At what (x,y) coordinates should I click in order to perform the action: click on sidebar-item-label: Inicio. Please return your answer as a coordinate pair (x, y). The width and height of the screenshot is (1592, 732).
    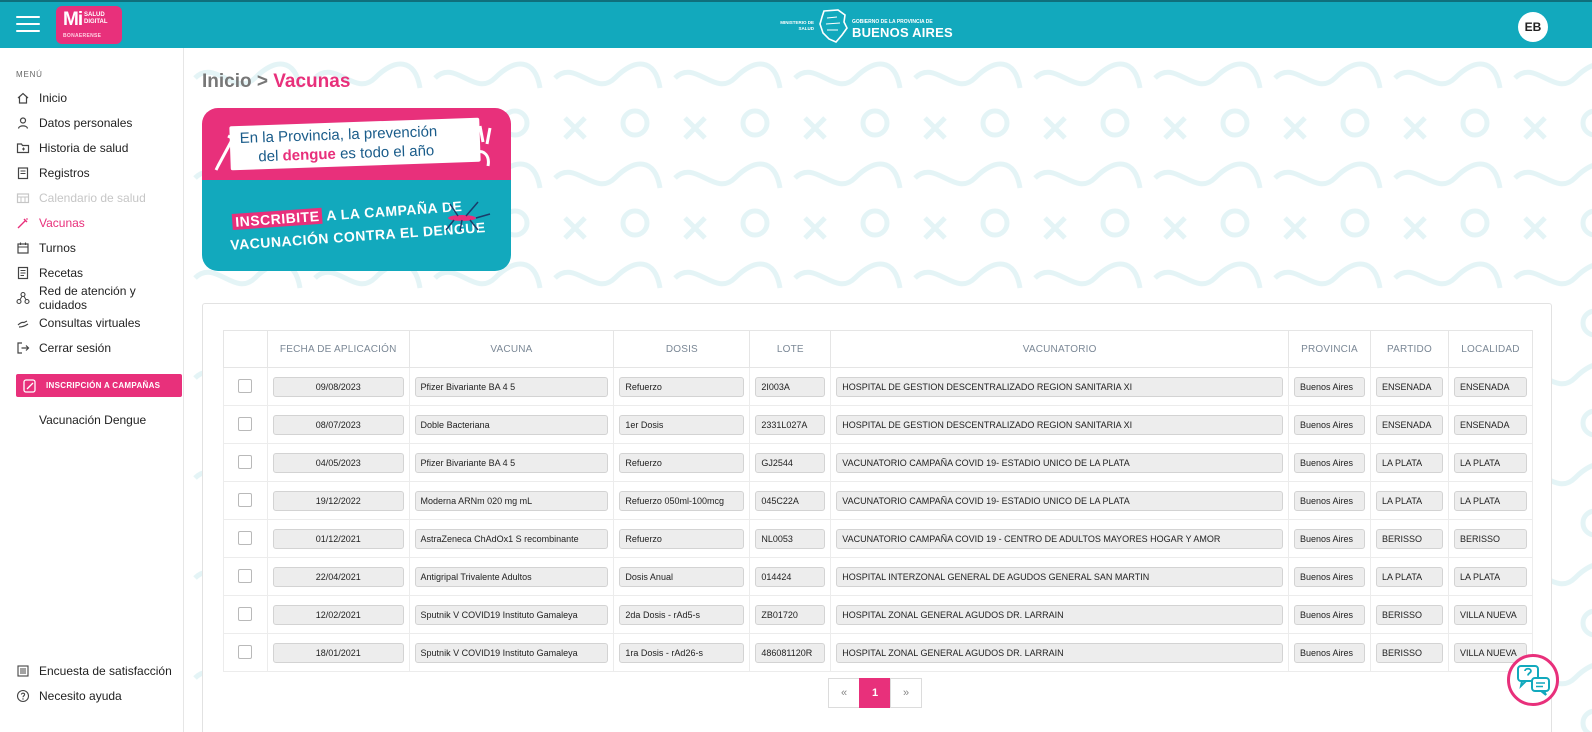
    Looking at the image, I should click on (53, 97).